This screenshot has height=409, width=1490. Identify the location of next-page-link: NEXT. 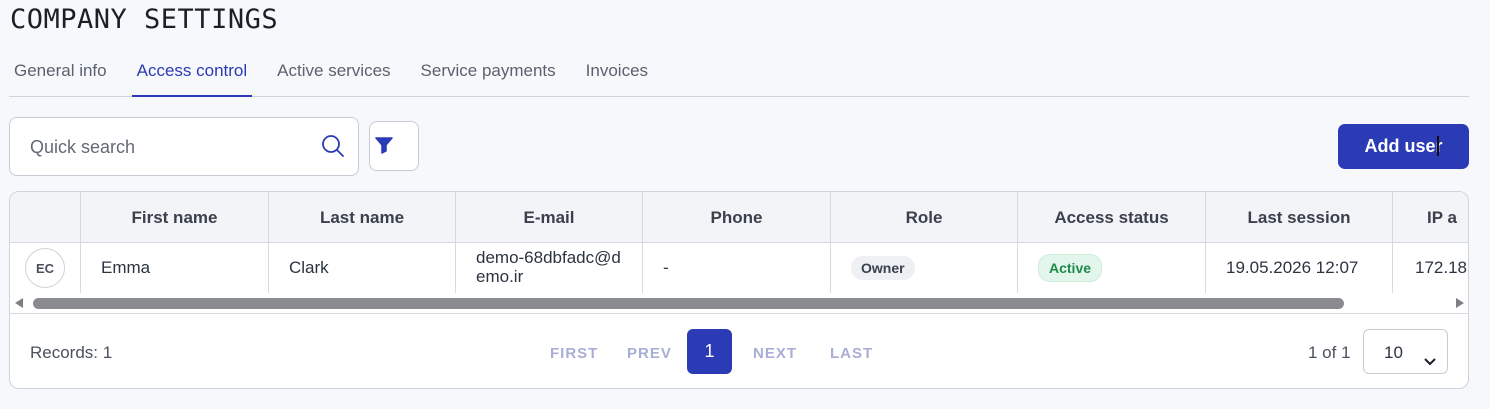
(775, 353).